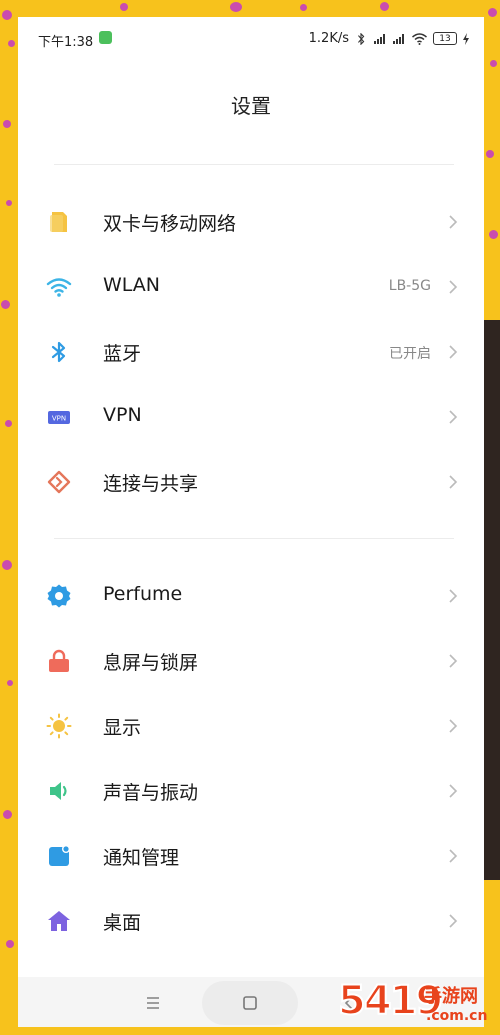 Image resolution: width=500 pixels, height=1035 pixels. I want to click on battery-icon: 13, so click(445, 38).